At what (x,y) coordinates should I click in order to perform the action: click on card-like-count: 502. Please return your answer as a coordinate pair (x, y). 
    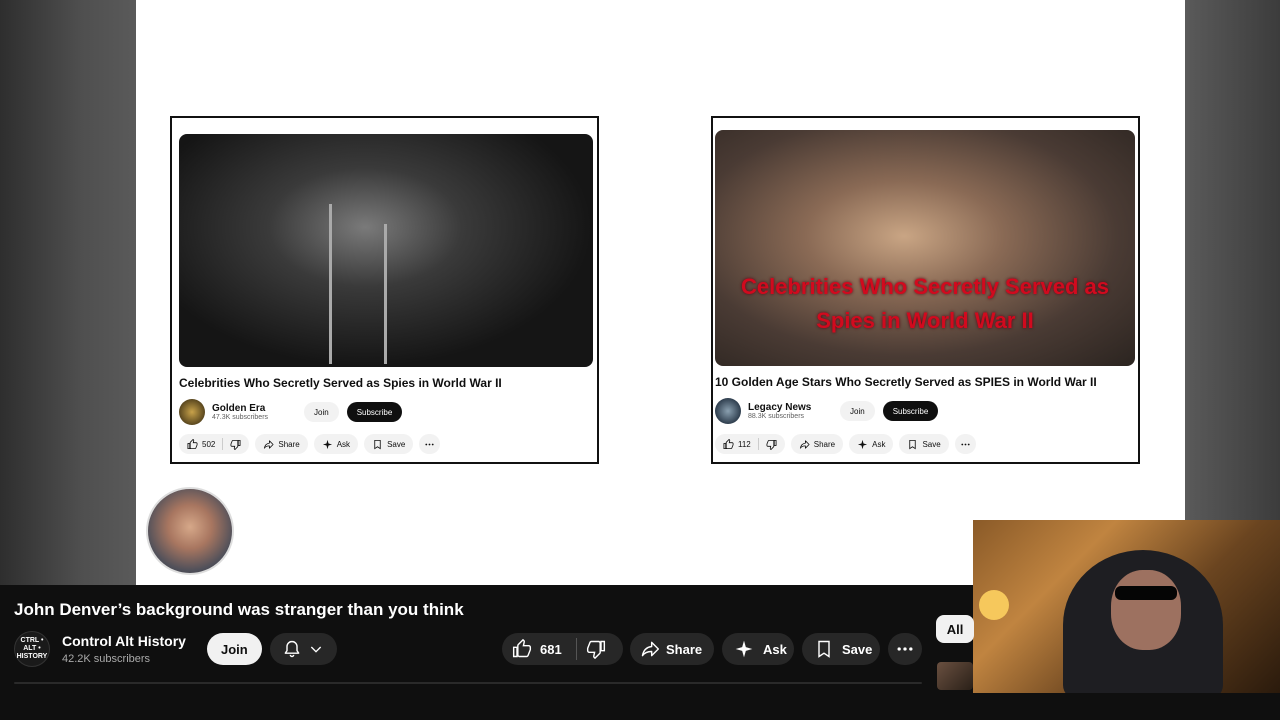
    Looking at the image, I should click on (209, 444).